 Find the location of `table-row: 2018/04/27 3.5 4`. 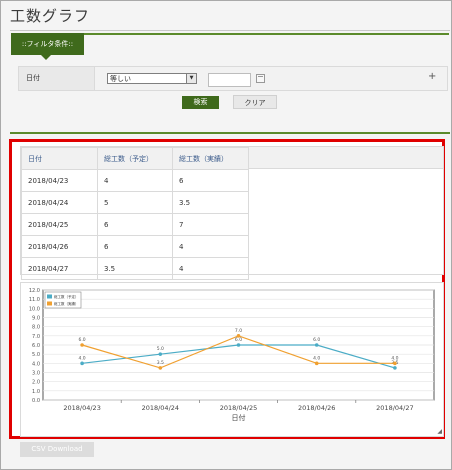

table-row: 2018/04/27 3.5 4 is located at coordinates (135, 268).